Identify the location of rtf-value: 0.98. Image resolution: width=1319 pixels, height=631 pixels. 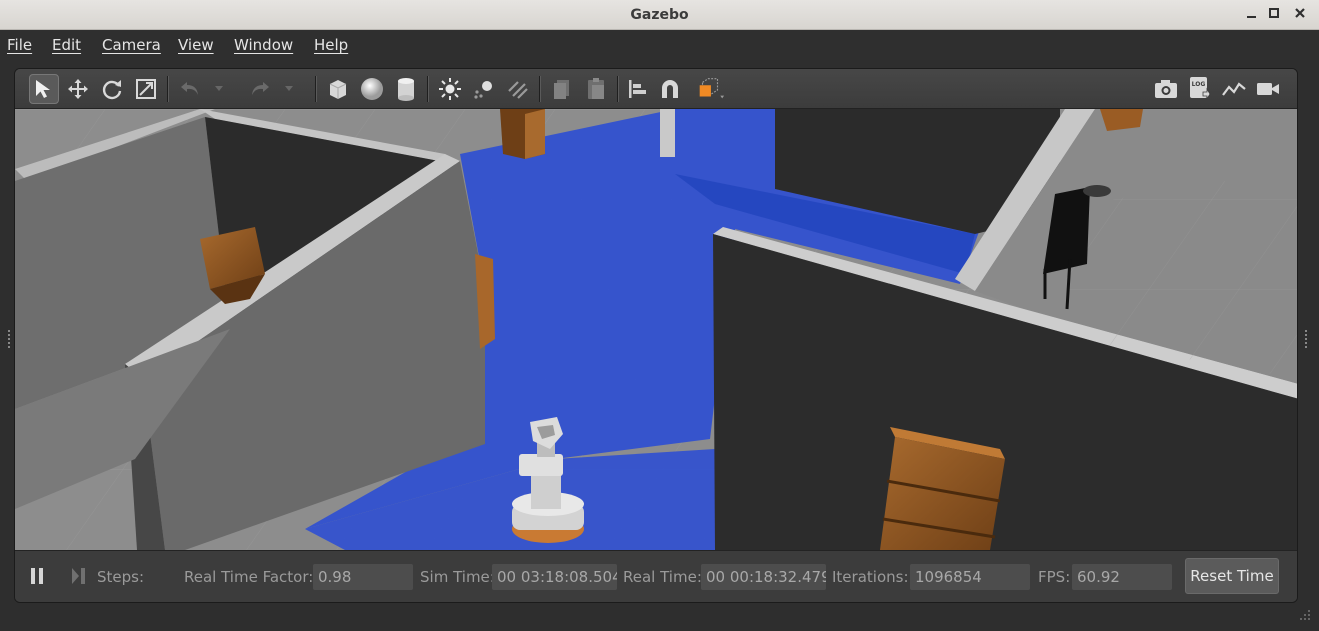
(363, 577).